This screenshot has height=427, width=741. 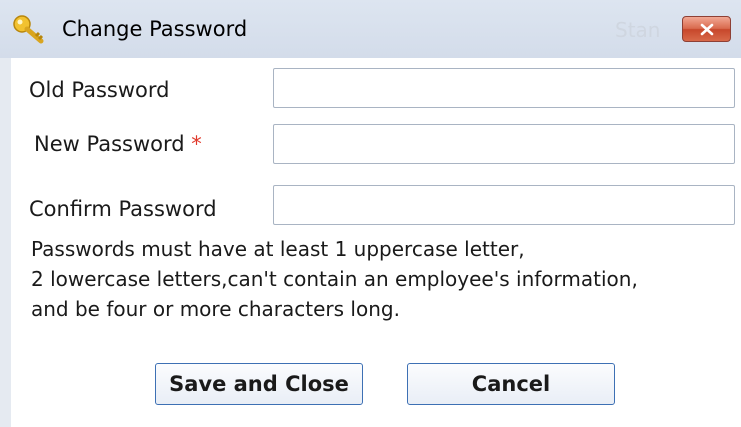 I want to click on new-password-label: New Password, so click(x=109, y=144).